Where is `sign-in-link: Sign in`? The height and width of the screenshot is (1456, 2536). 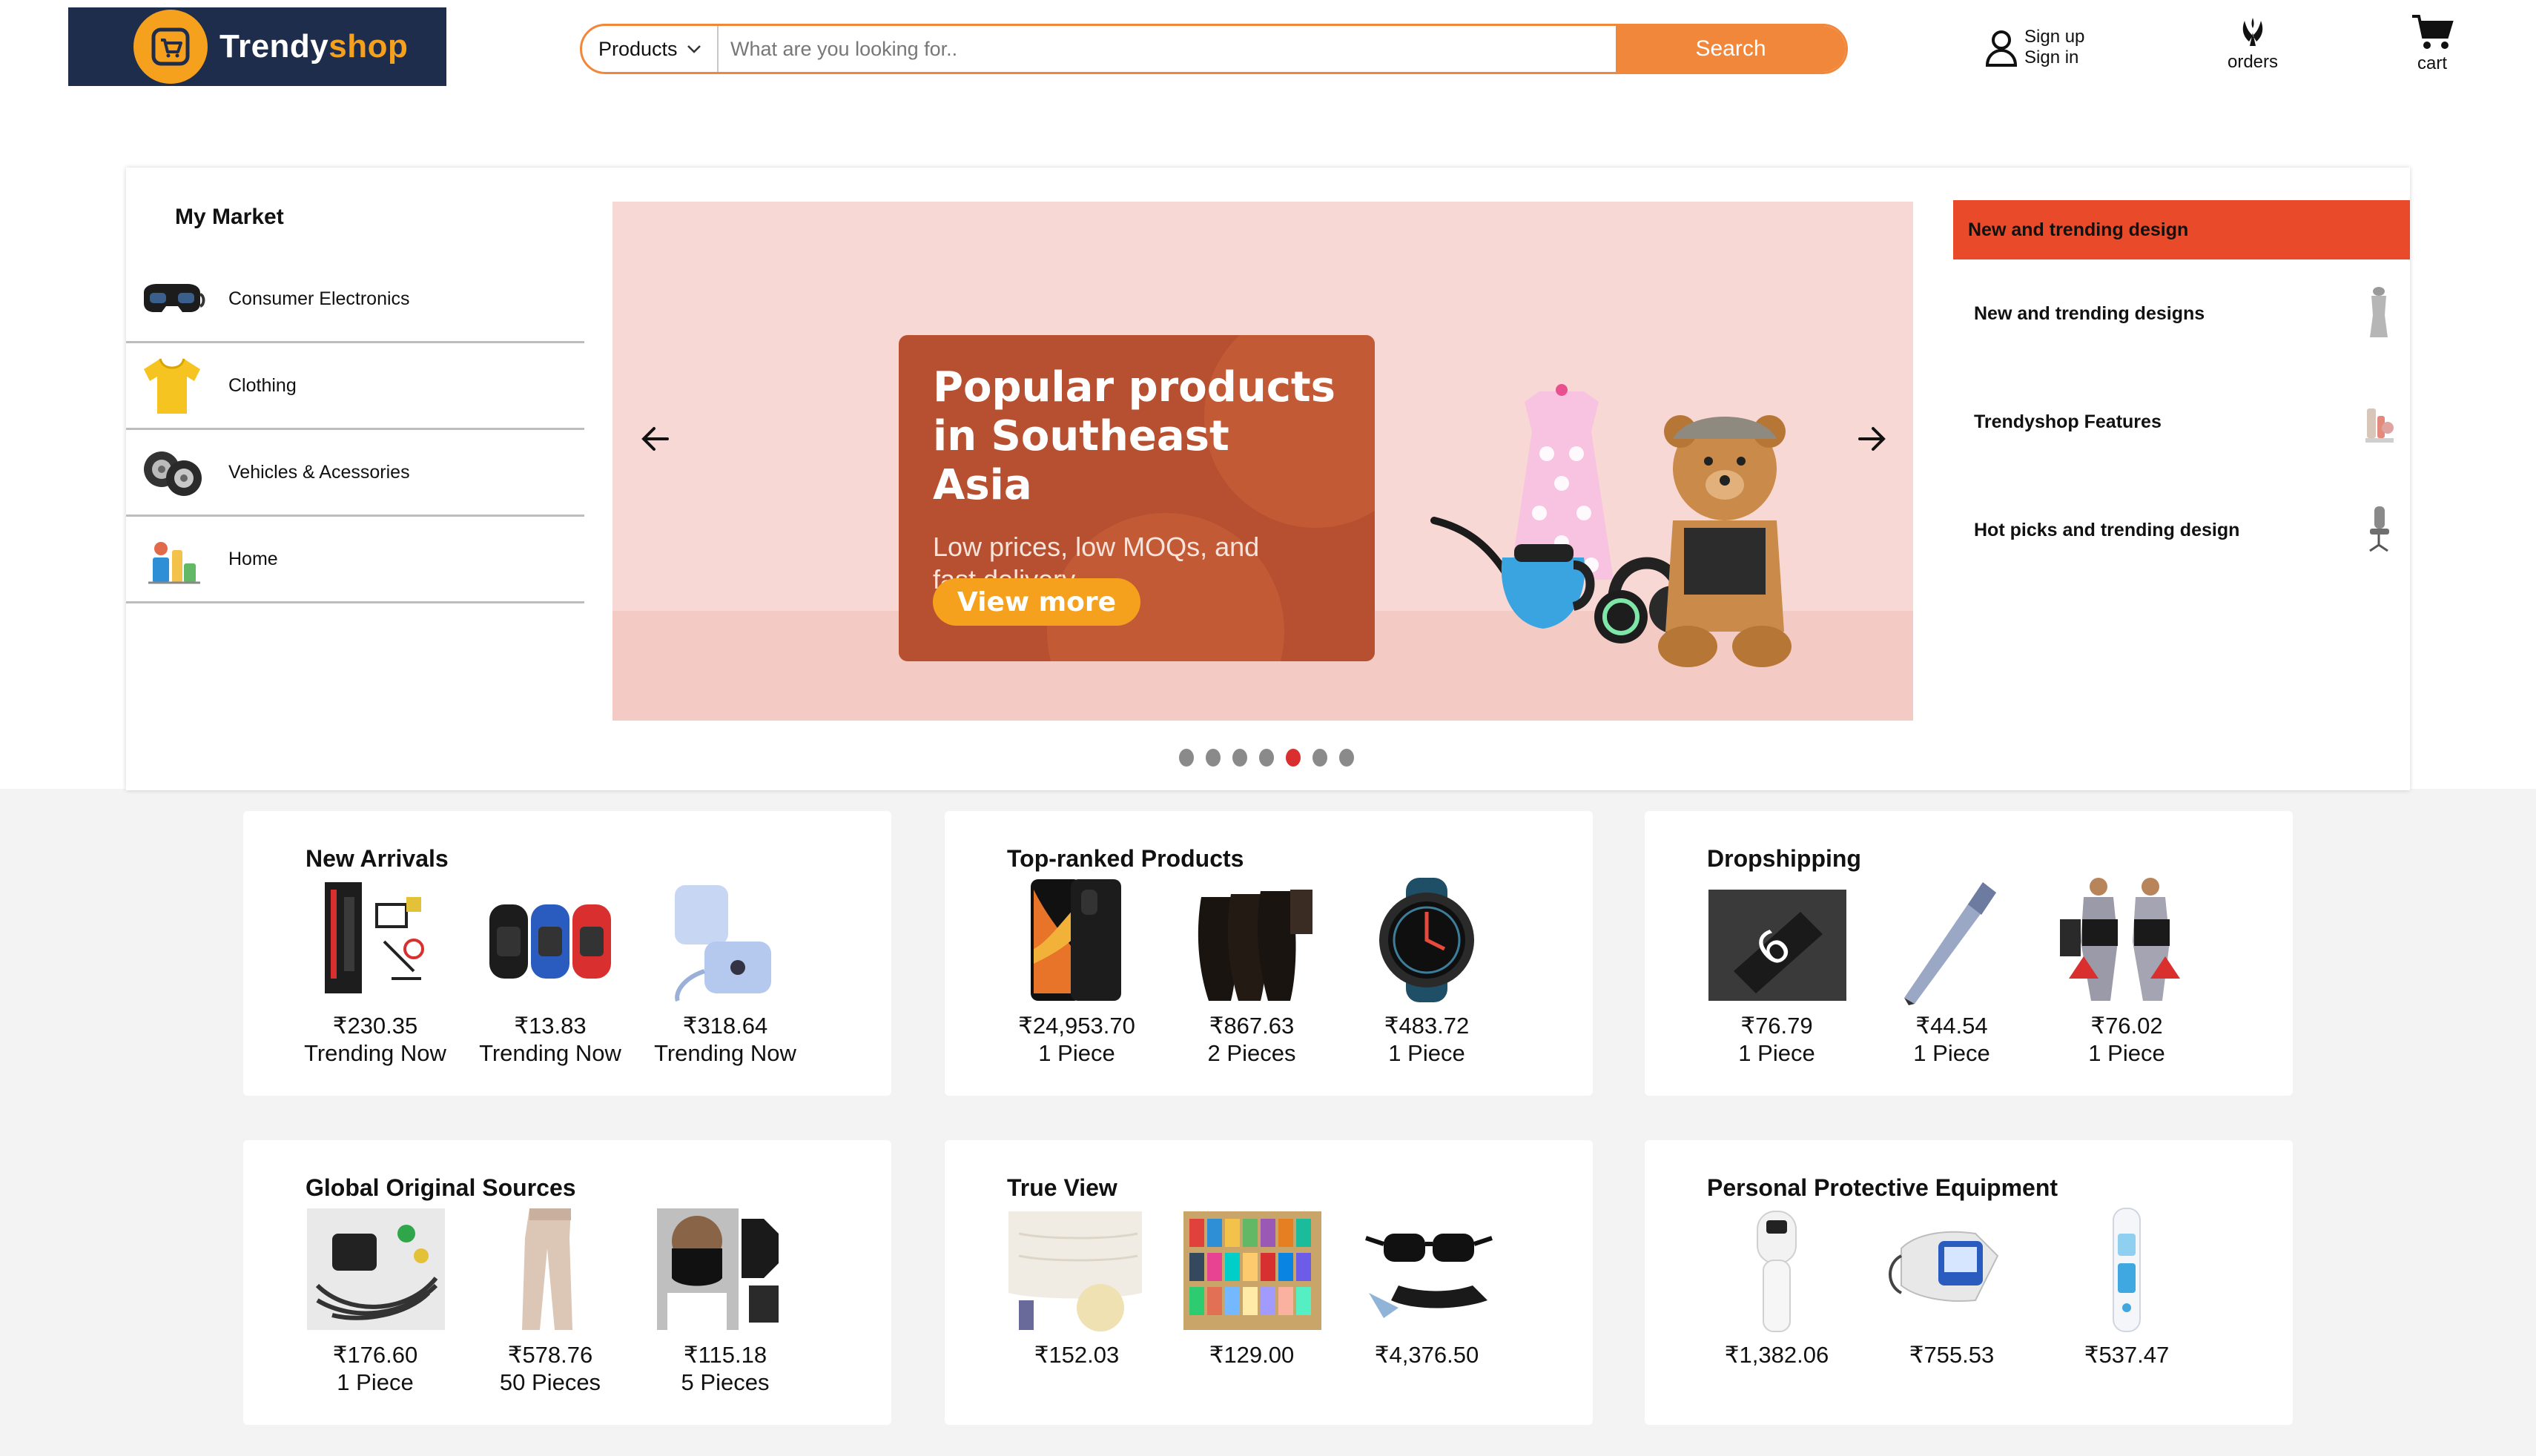 sign-in-link: Sign in is located at coordinates (2054, 58).